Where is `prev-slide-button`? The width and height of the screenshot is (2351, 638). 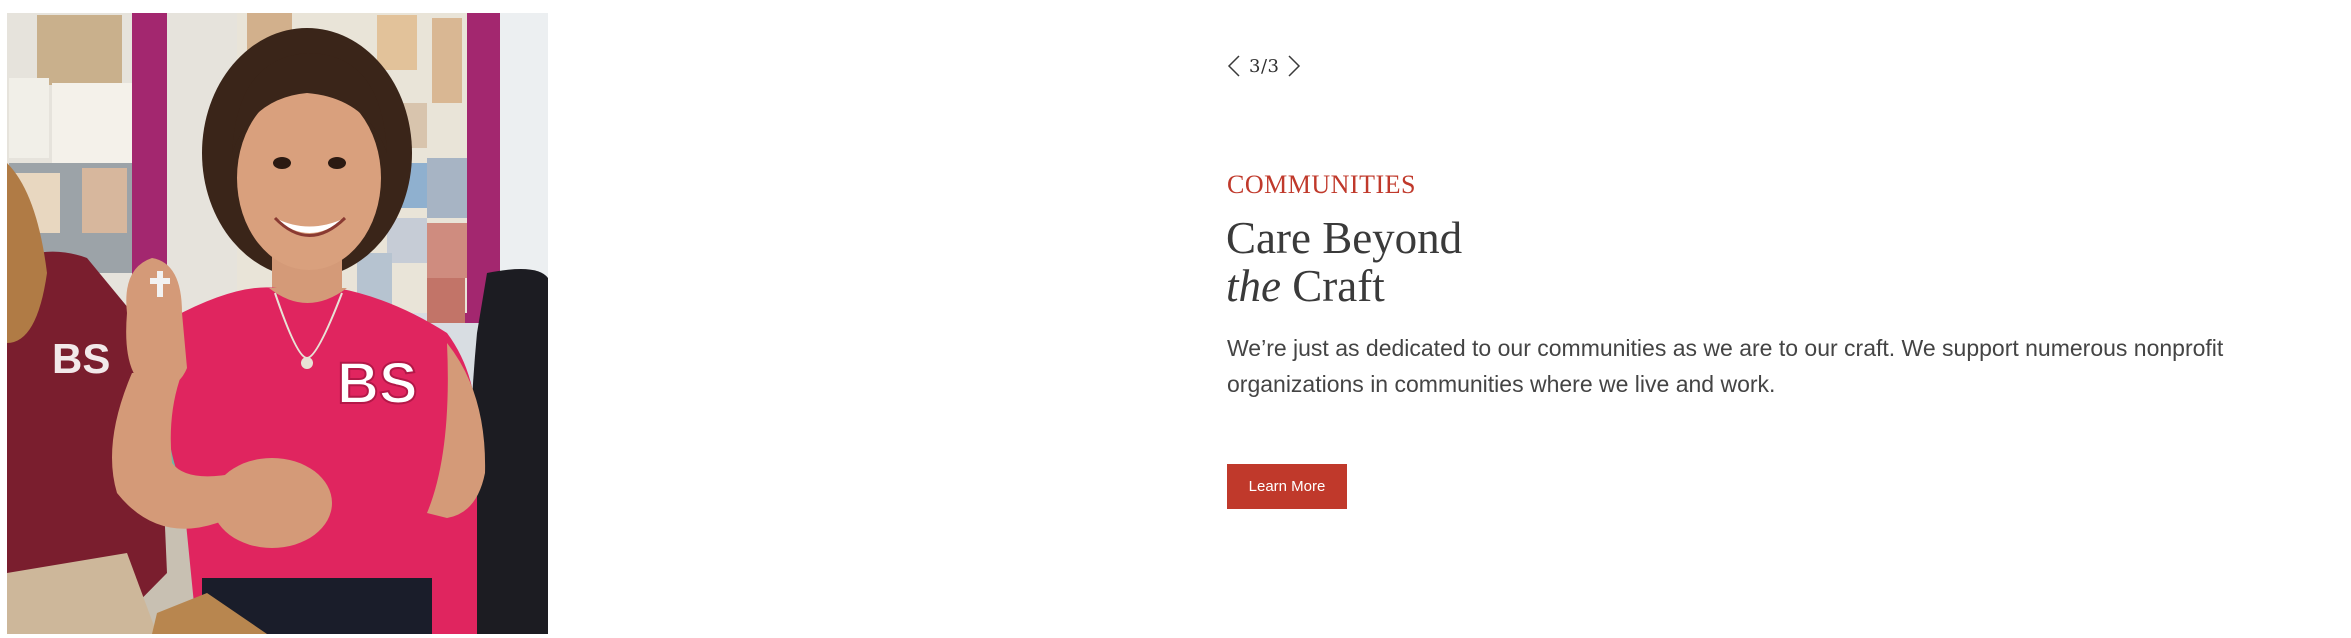
prev-slide-button is located at coordinates (1234, 66).